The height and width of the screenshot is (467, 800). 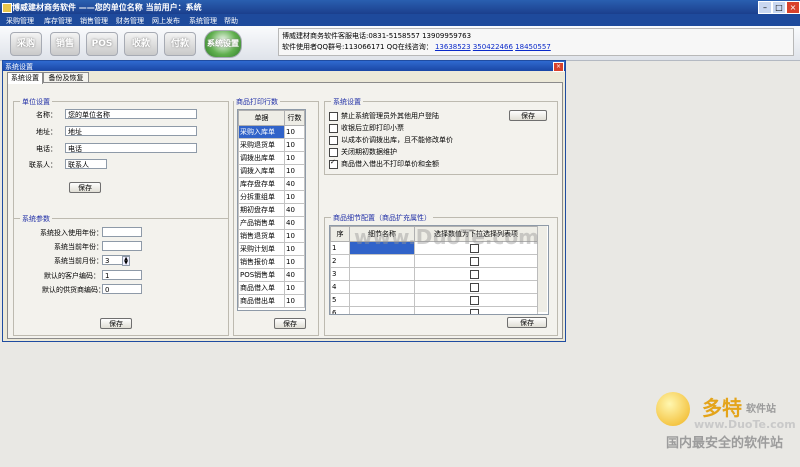 I want to click on default-customer-code-input: 1, so click(x=122, y=275).